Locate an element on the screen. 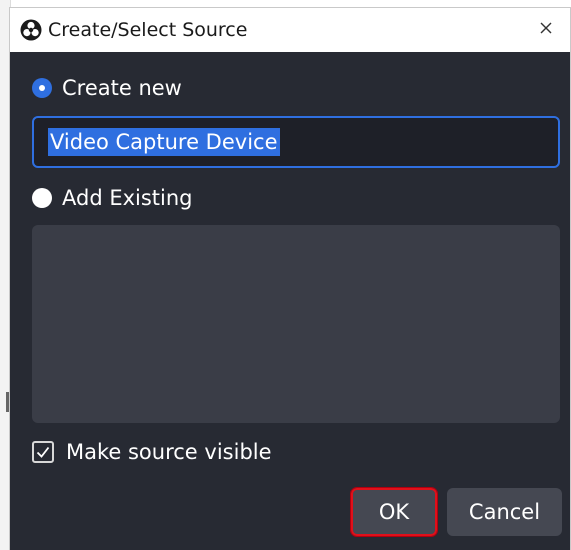  ok-button: OK is located at coordinates (394, 512).